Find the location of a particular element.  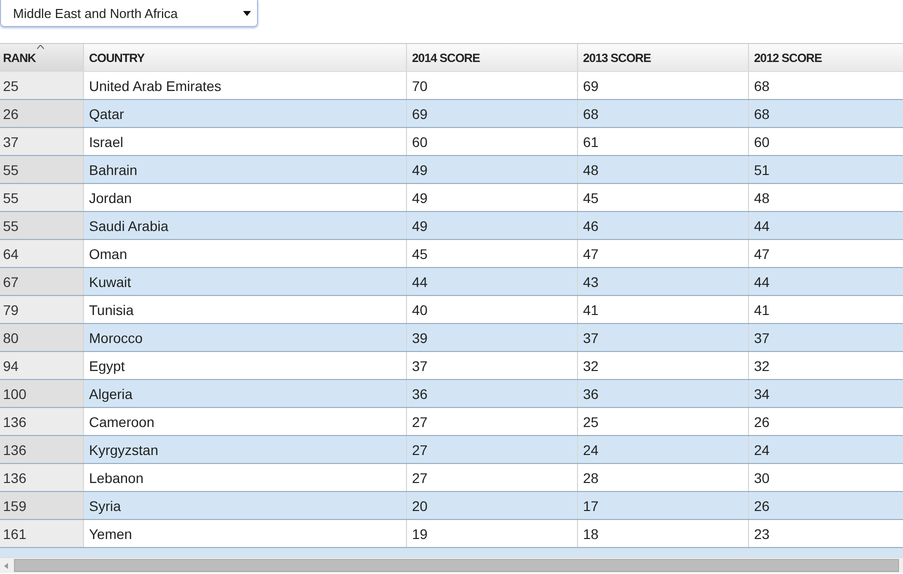

table-cell: 19 is located at coordinates (492, 533).